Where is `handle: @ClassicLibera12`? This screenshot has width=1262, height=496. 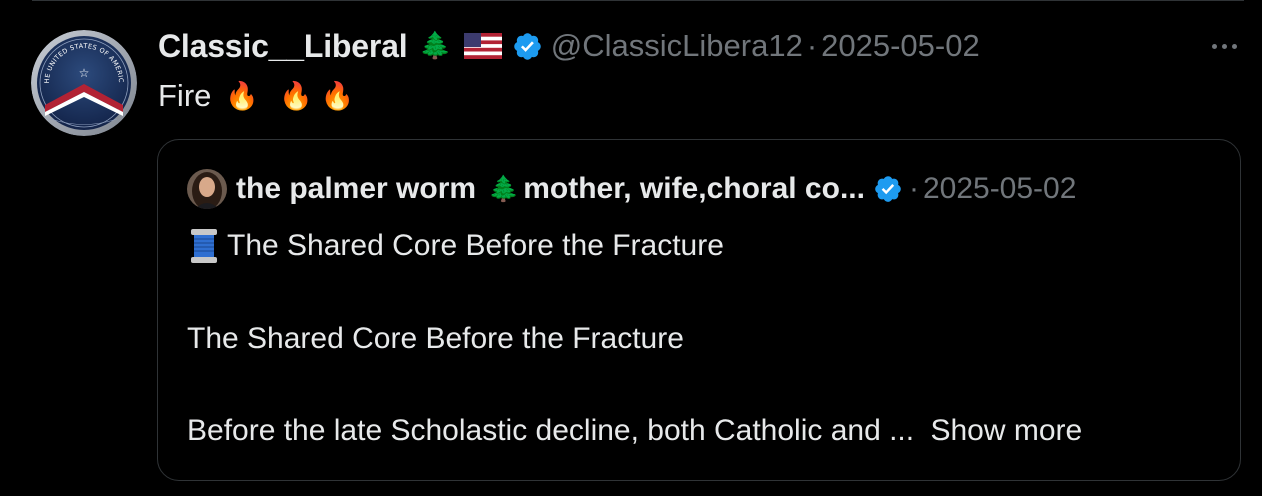 handle: @ClassicLibera12 is located at coordinates (677, 46).